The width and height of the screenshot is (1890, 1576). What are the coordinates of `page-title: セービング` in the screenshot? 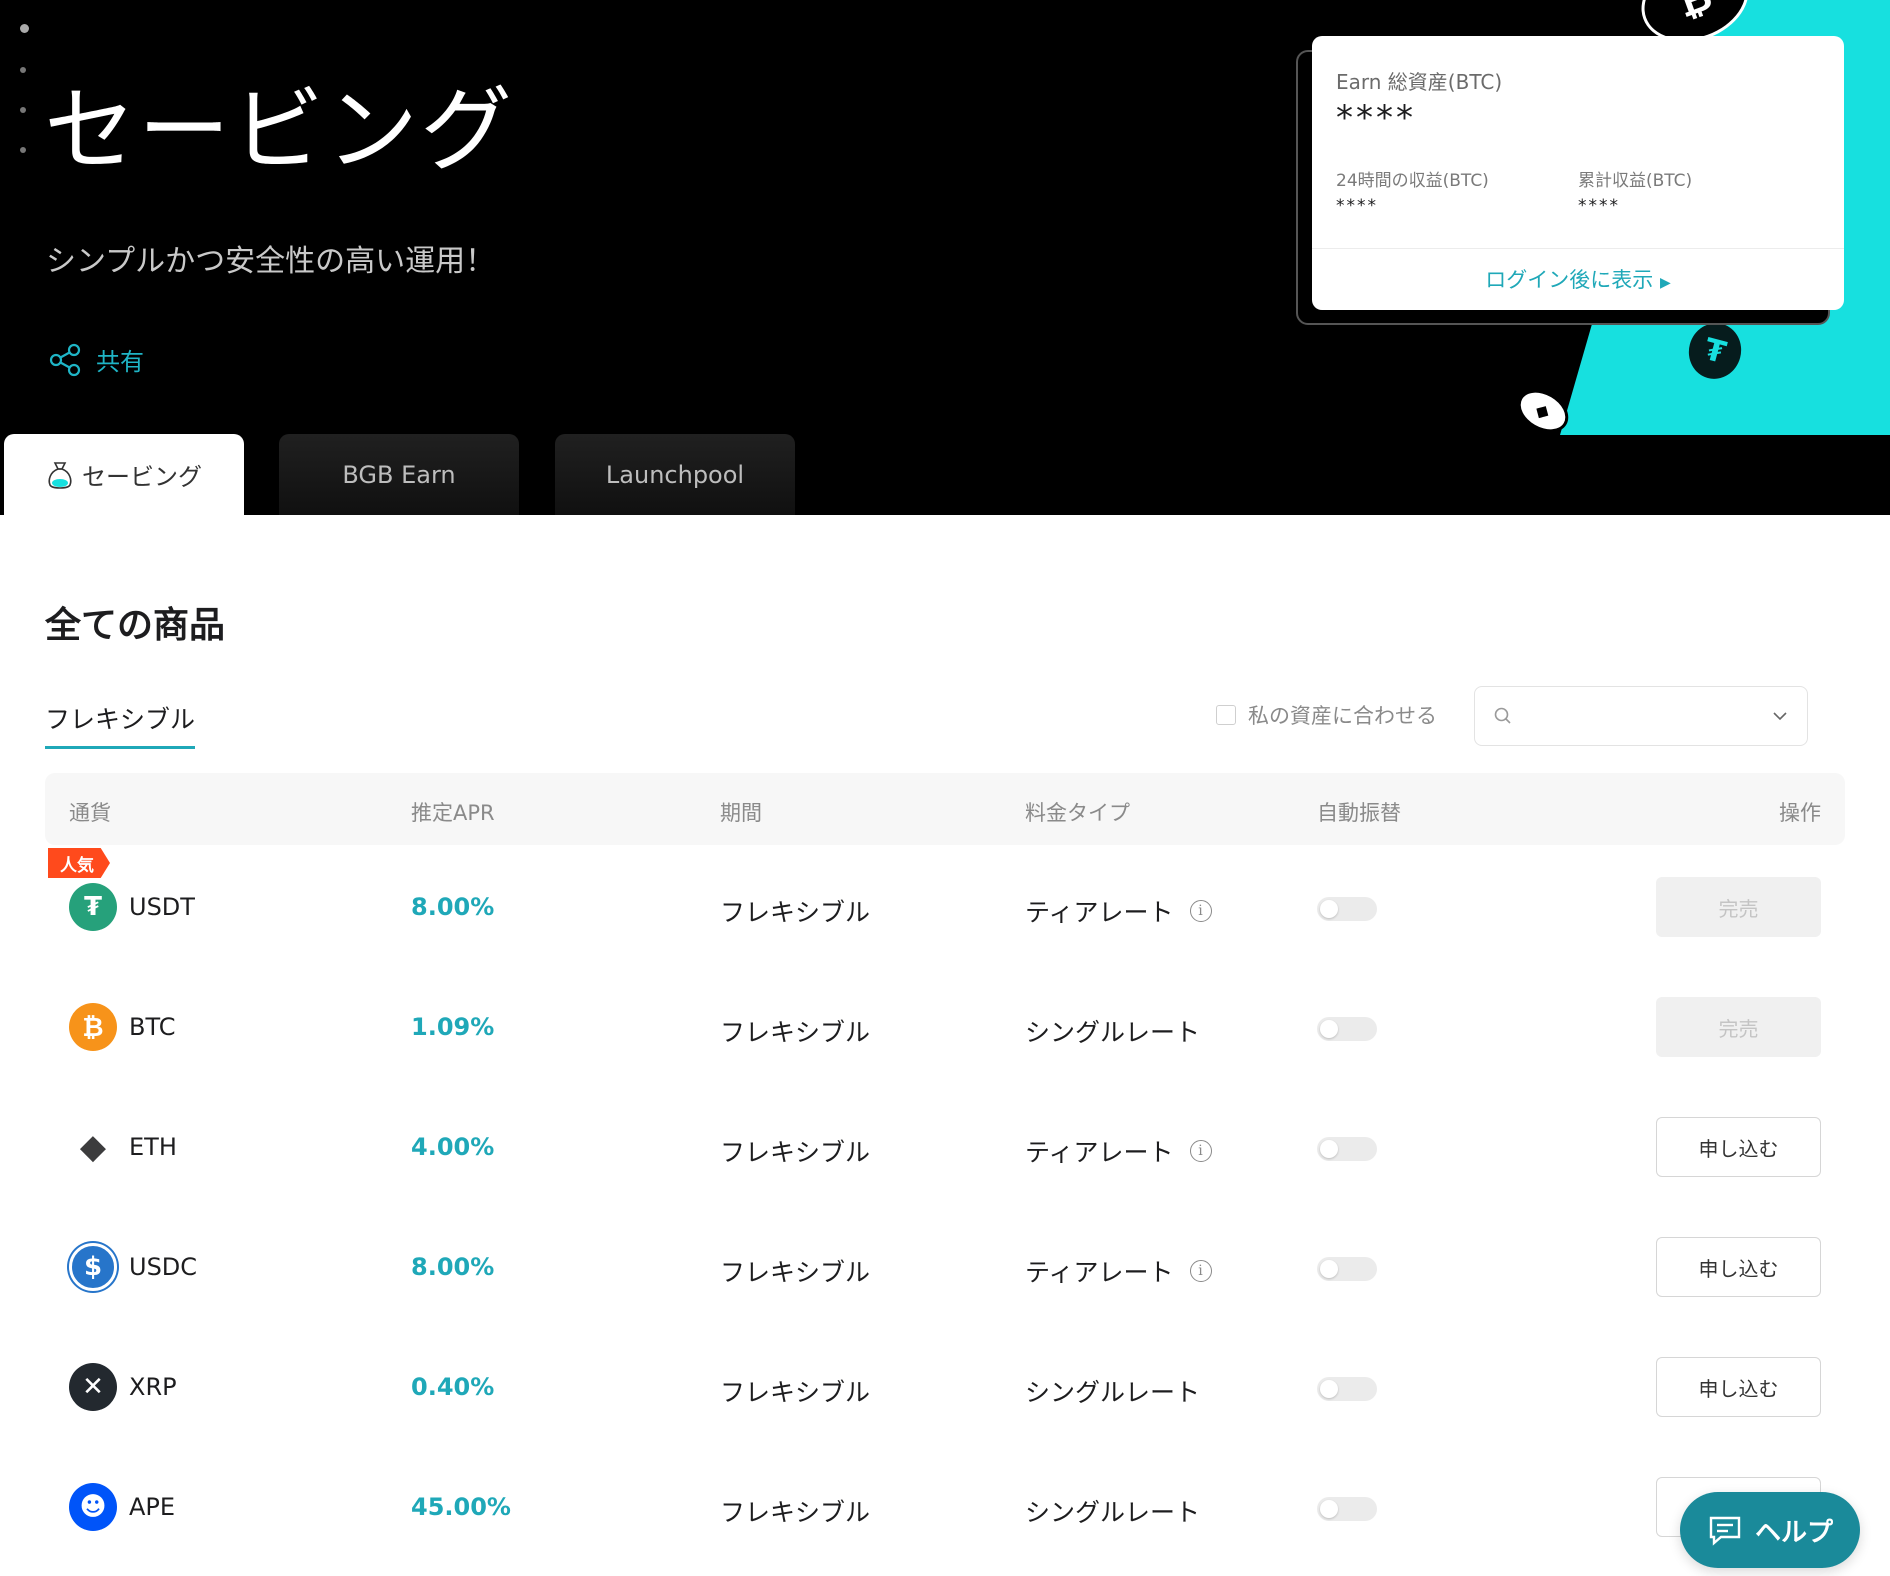 It's located at (279, 130).